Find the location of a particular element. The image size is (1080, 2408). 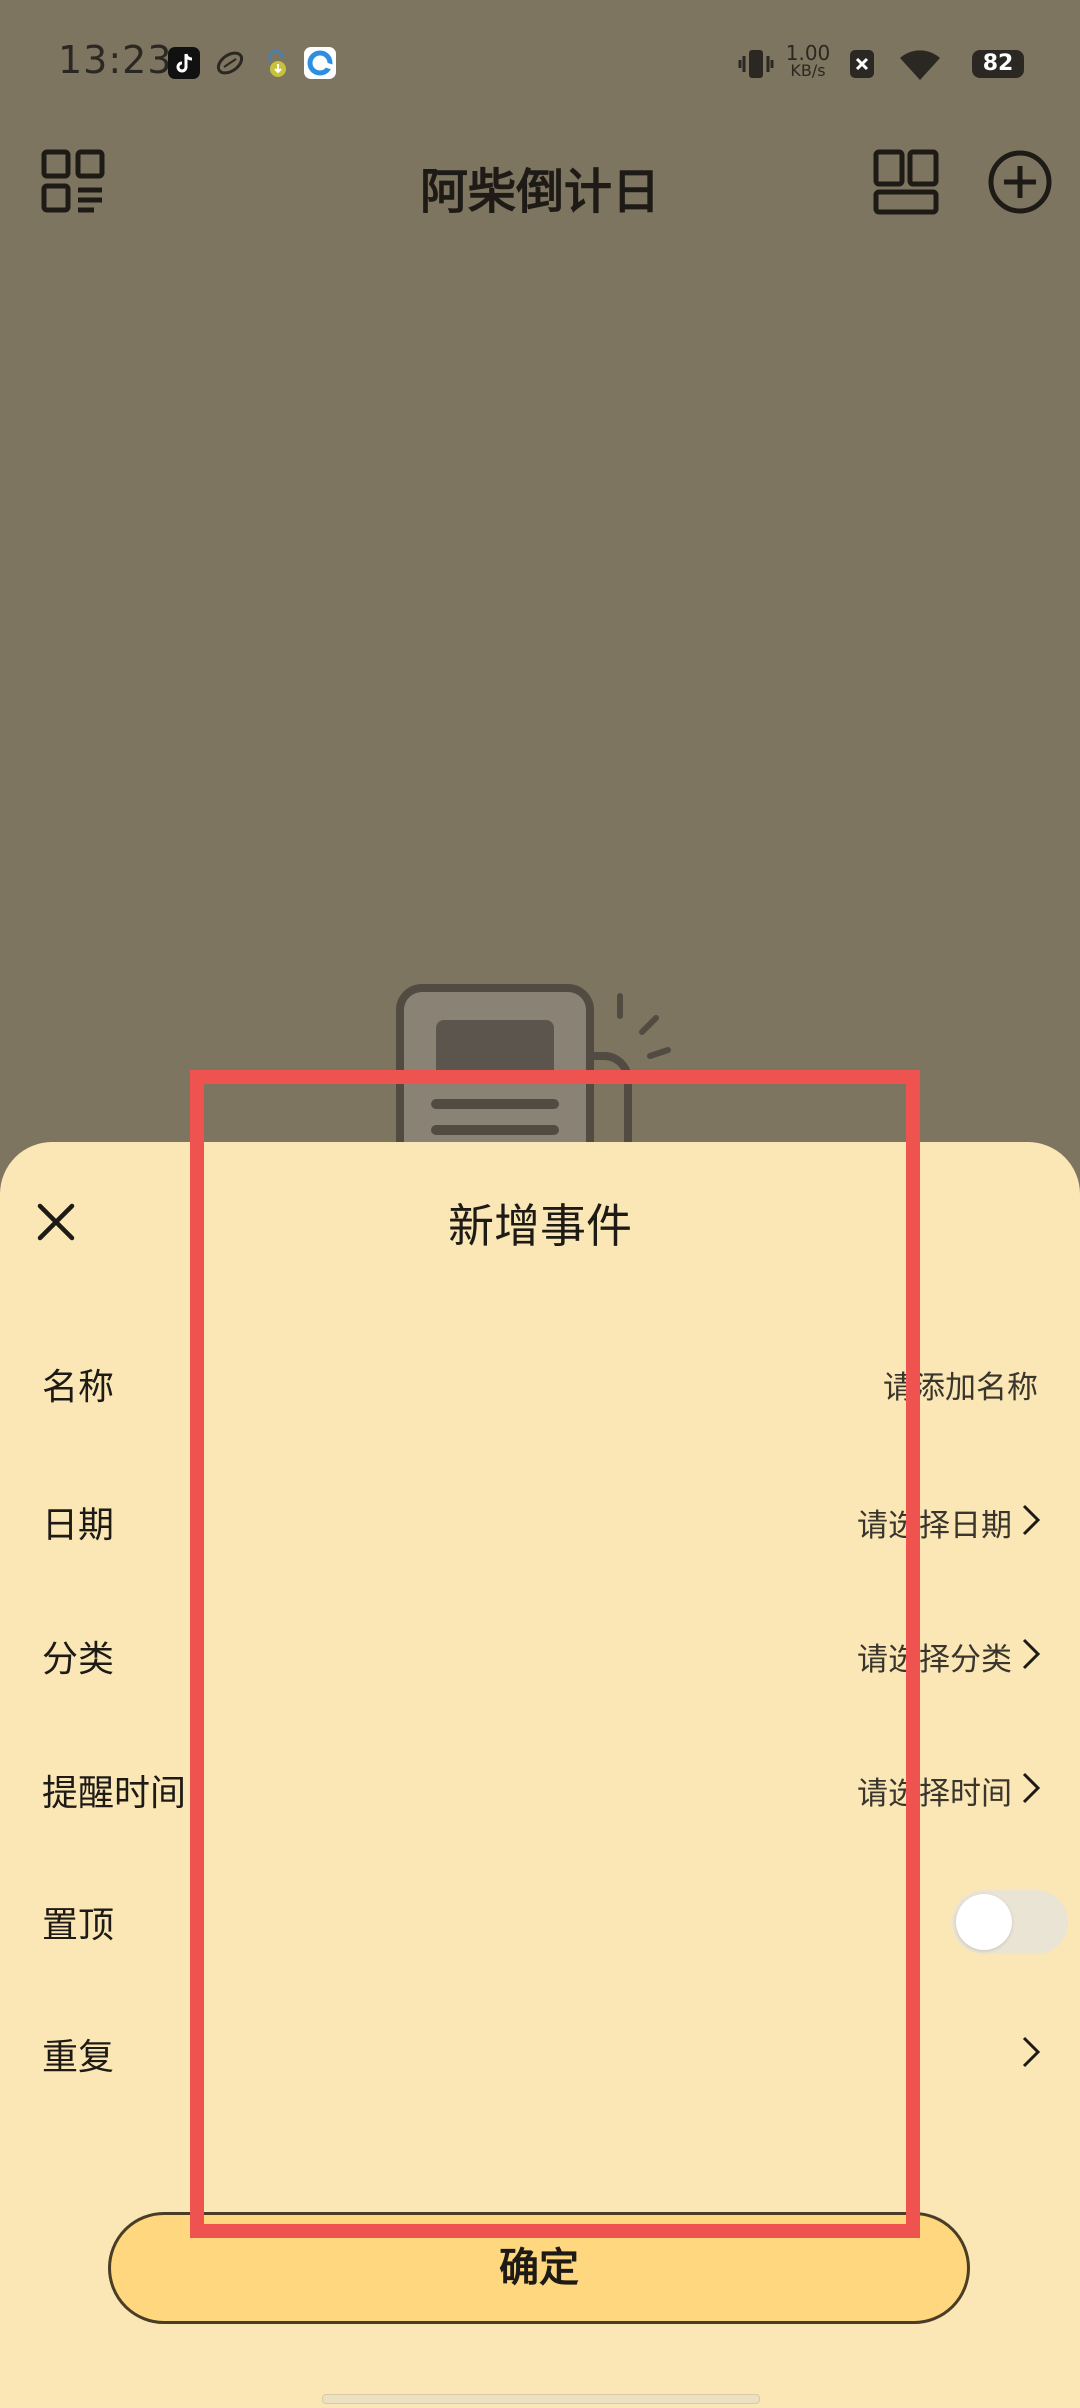

layout-icon is located at coordinates (906, 182).